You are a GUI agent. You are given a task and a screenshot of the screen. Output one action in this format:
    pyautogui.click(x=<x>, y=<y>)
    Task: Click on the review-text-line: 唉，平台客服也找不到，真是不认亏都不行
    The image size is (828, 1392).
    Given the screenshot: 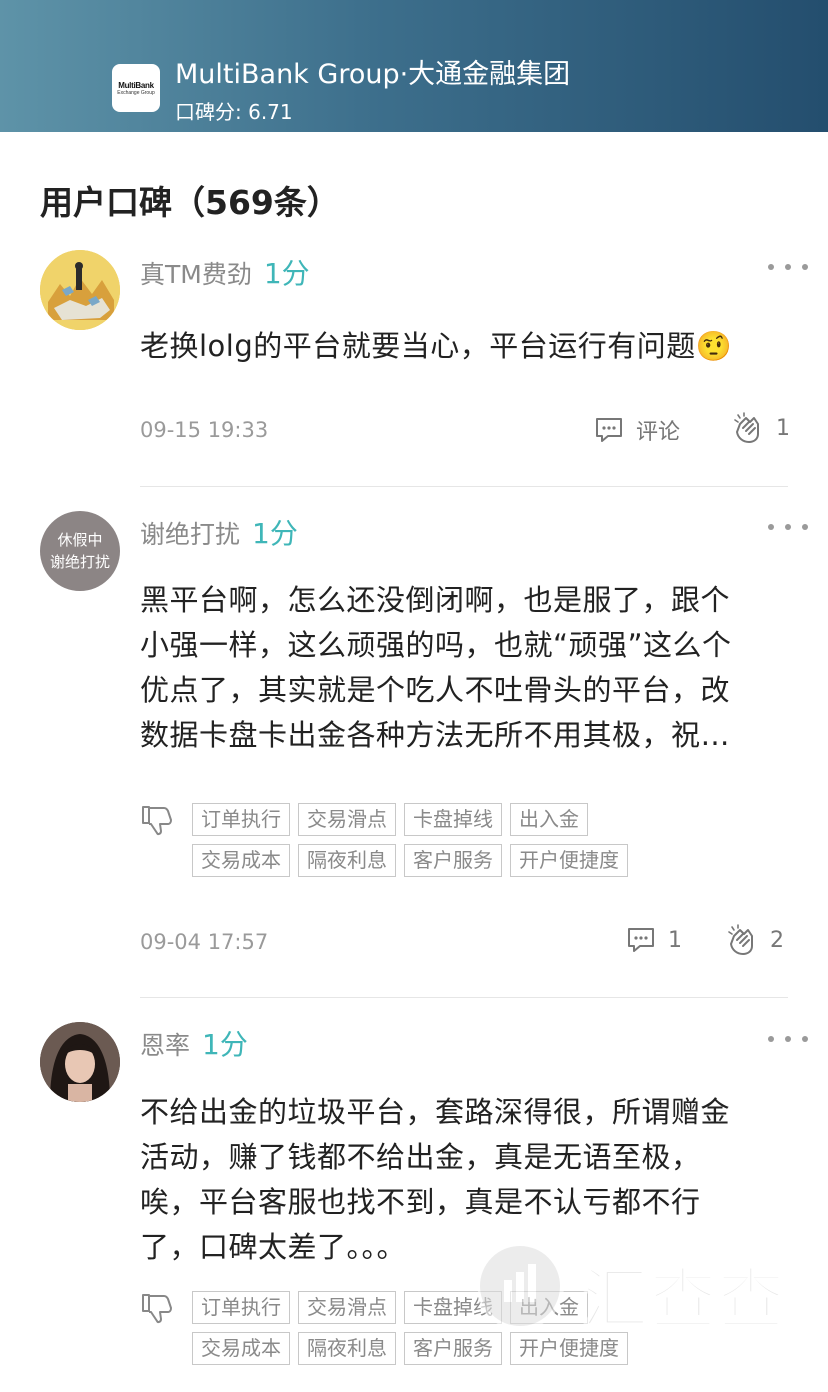 What is the action you would take?
    pyautogui.click(x=420, y=1202)
    